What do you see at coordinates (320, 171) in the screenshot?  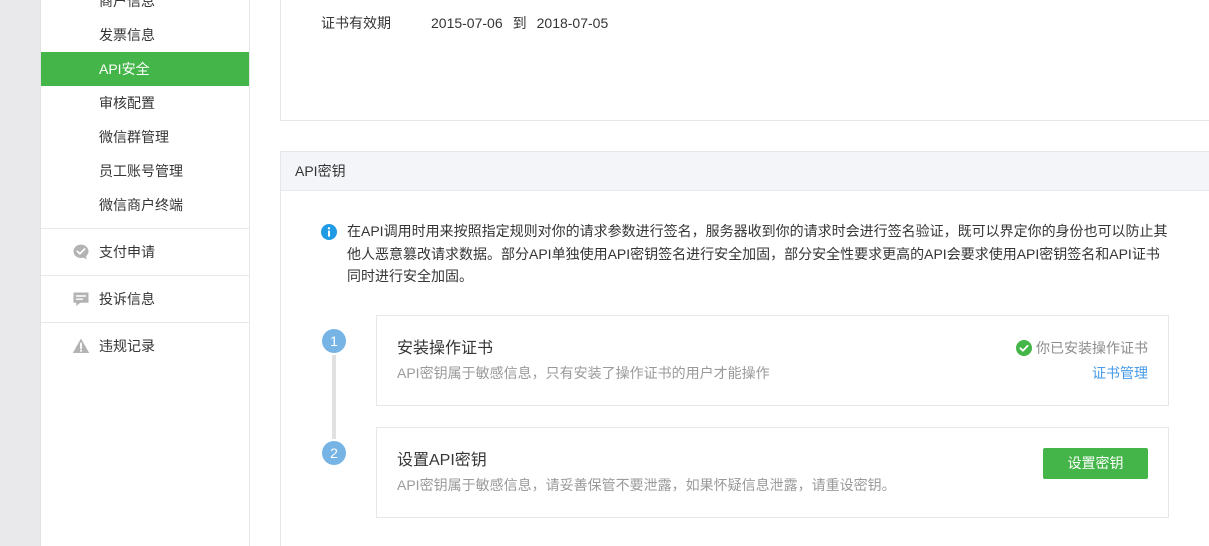 I see `api-key-panel-title: API密钥` at bounding box center [320, 171].